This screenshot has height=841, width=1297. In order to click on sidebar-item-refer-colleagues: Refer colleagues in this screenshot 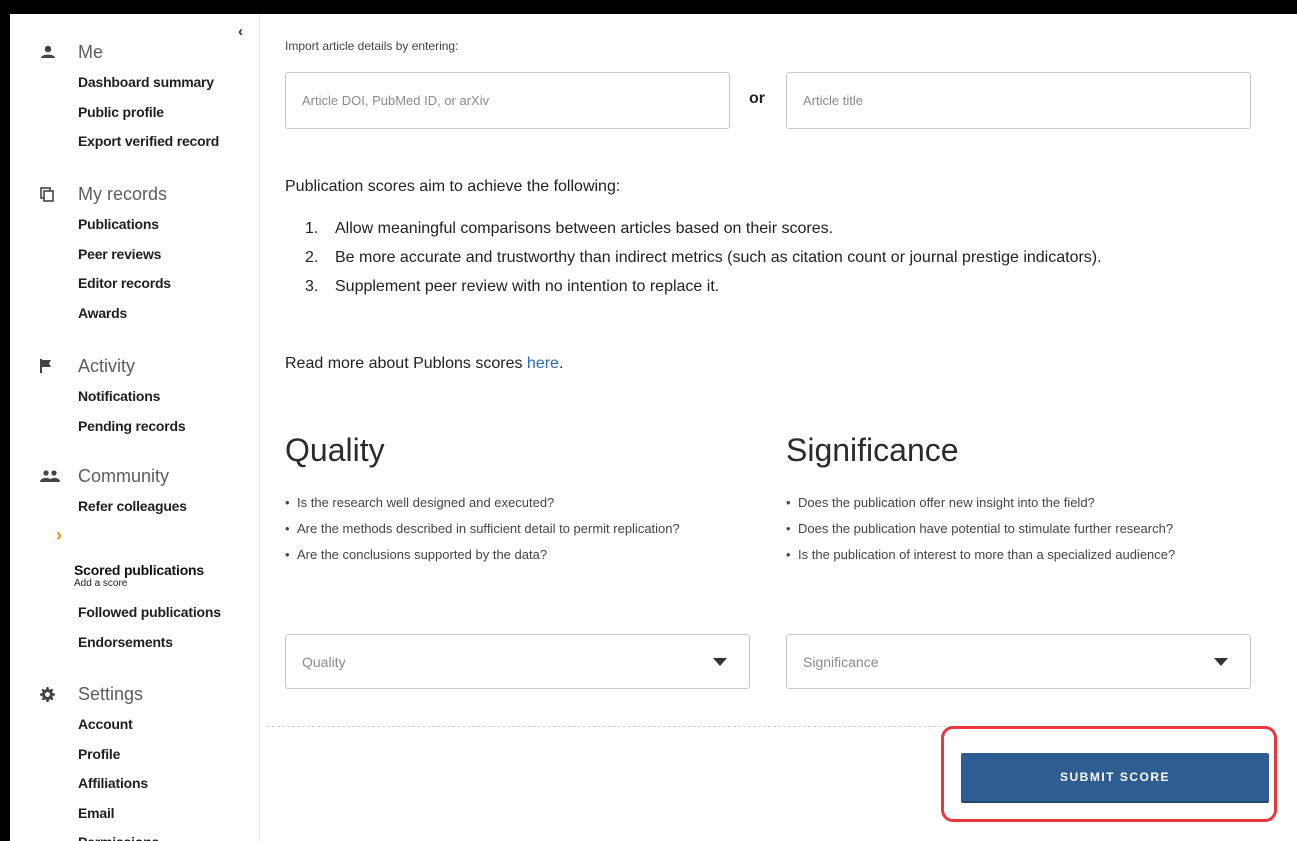, I will do `click(169, 507)`.